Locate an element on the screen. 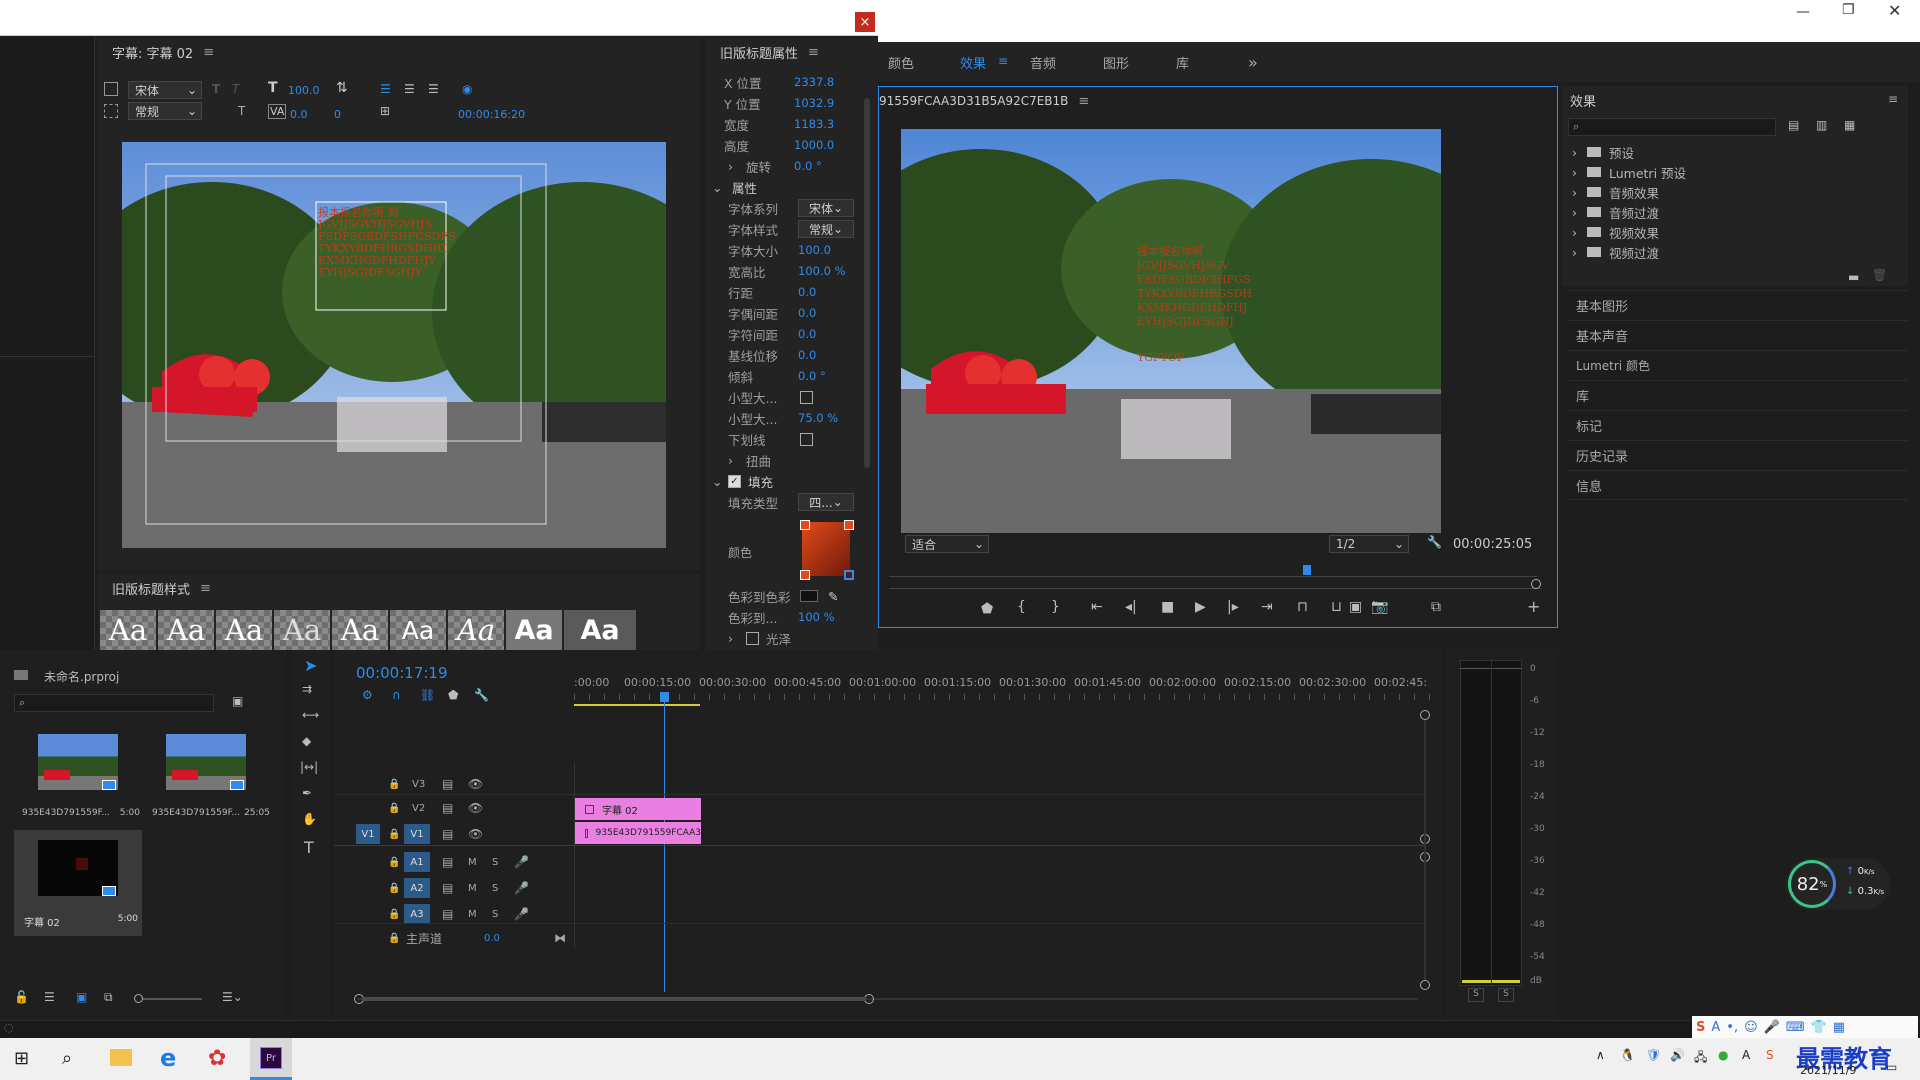 The image size is (1920, 1080). tab-audio: 音频 is located at coordinates (1043, 62).